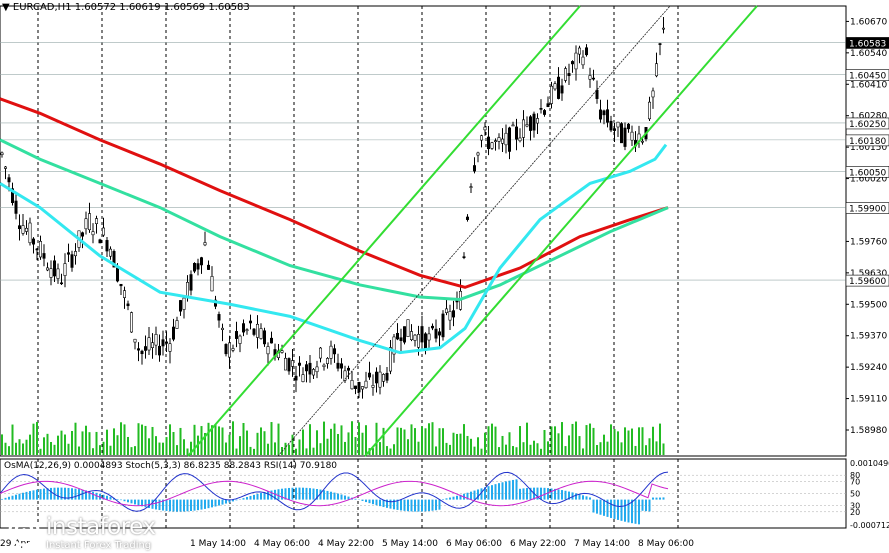 Image resolution: width=889 pixels, height=553 pixels. Describe the element at coordinates (24, 531) in the screenshot. I see `instaforex-logo-icon` at that location.